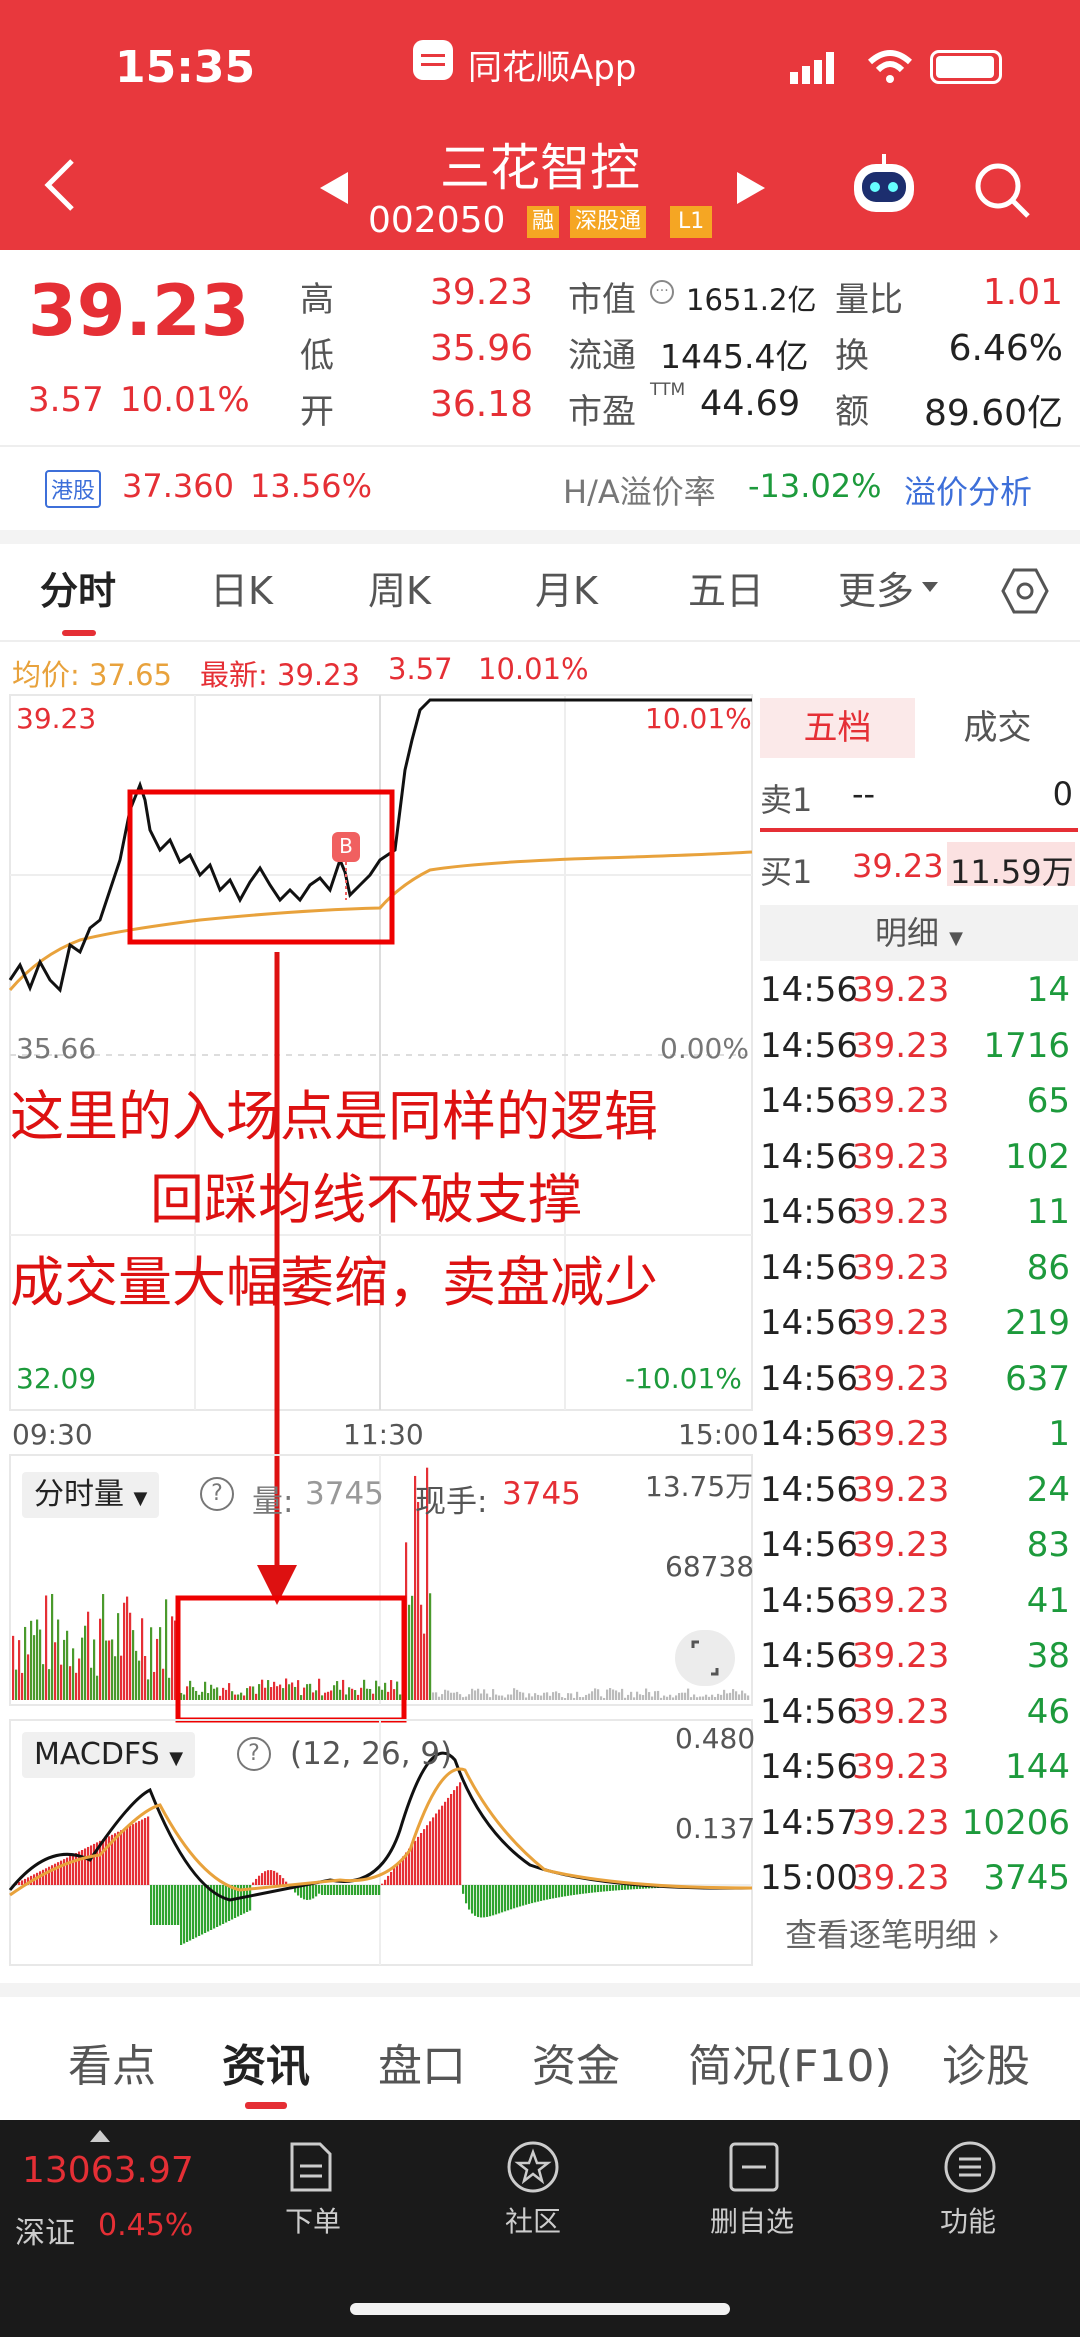  Describe the element at coordinates (540, 125) in the screenshot. I see `app-header: 15:35 同花顺App 三花智控 002050 融 深股通 L1` at that location.